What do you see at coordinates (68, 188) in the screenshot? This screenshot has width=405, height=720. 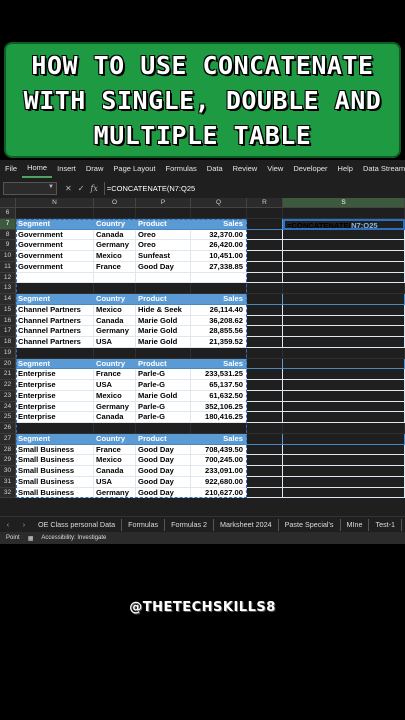 I see `cancel-icon: ✕` at bounding box center [68, 188].